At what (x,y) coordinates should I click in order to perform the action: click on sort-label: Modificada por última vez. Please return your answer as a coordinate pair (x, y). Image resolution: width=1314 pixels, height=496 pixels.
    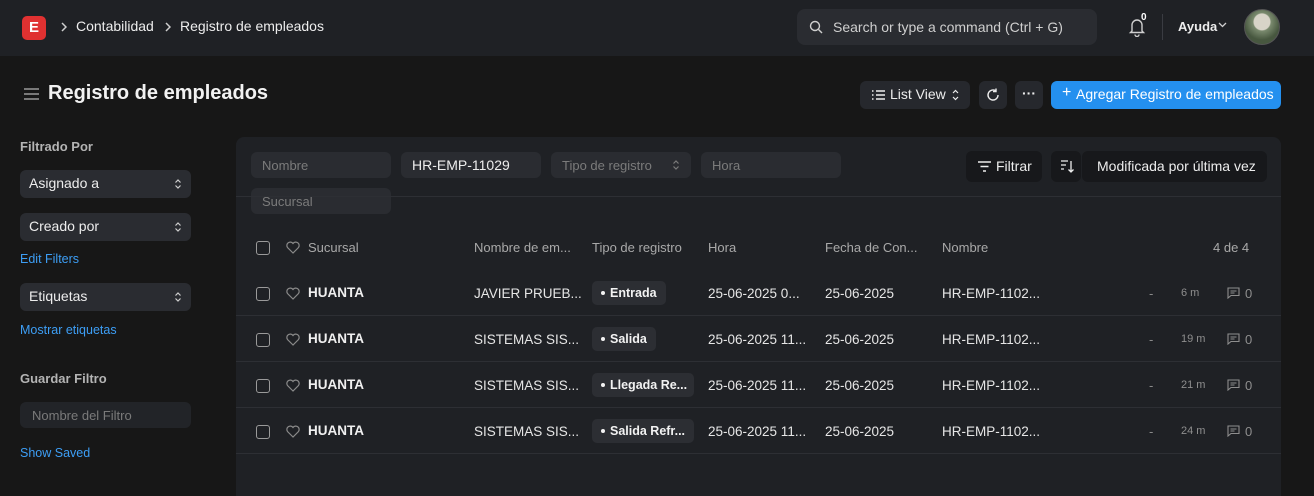
    Looking at the image, I should click on (1176, 166).